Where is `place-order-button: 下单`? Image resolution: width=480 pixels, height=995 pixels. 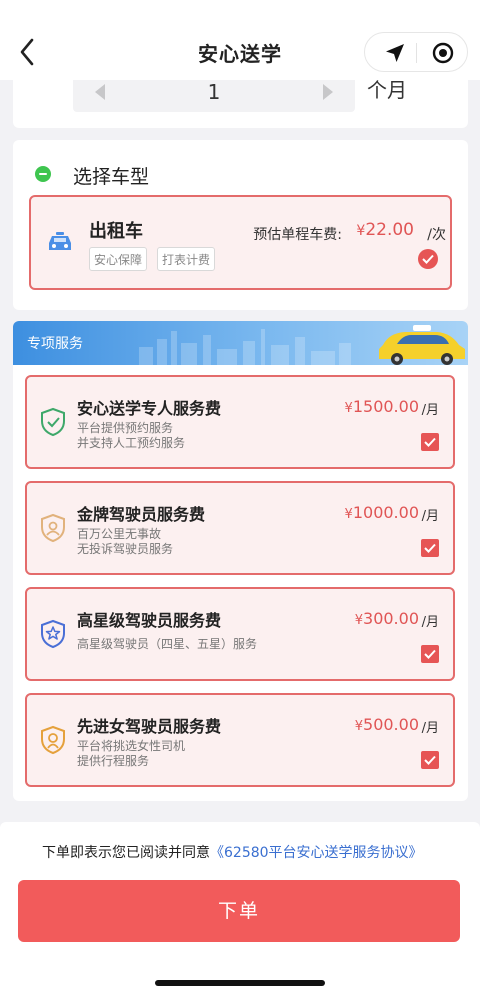
place-order-button: 下单 is located at coordinates (239, 911).